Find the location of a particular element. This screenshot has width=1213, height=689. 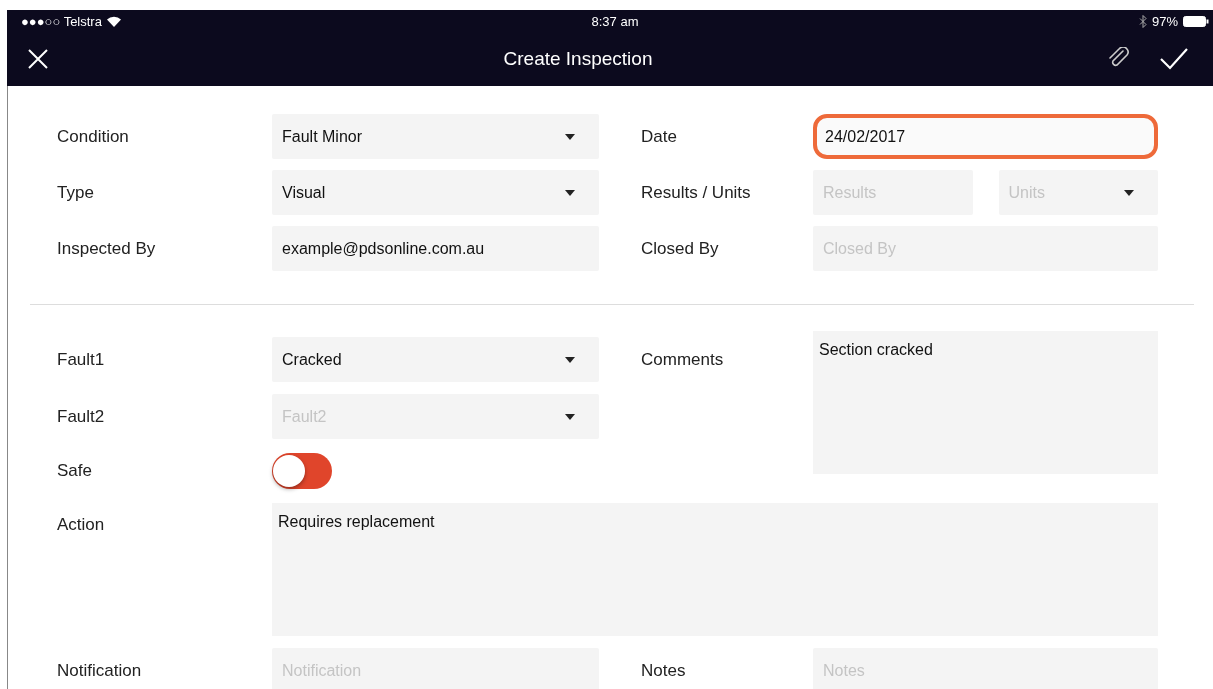

battery-icon is located at coordinates (1196, 21).